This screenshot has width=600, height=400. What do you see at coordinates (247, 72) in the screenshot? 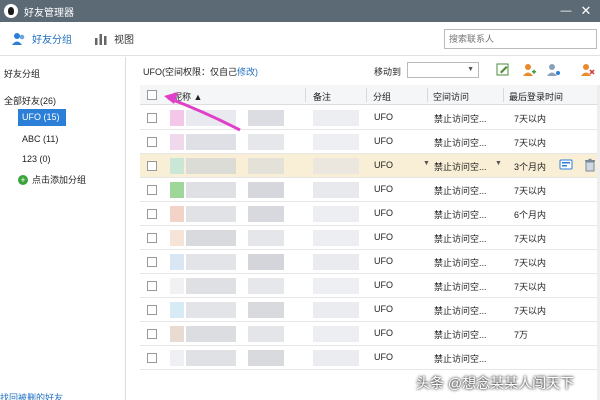
I see `permission-edit-link: 修改)` at bounding box center [247, 72].